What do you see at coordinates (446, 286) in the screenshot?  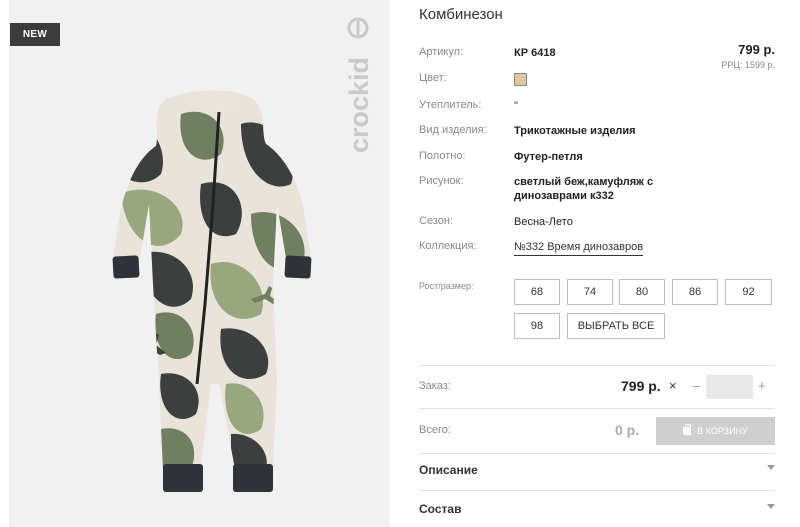 I see `sizes-label: Рост/размер:` at bounding box center [446, 286].